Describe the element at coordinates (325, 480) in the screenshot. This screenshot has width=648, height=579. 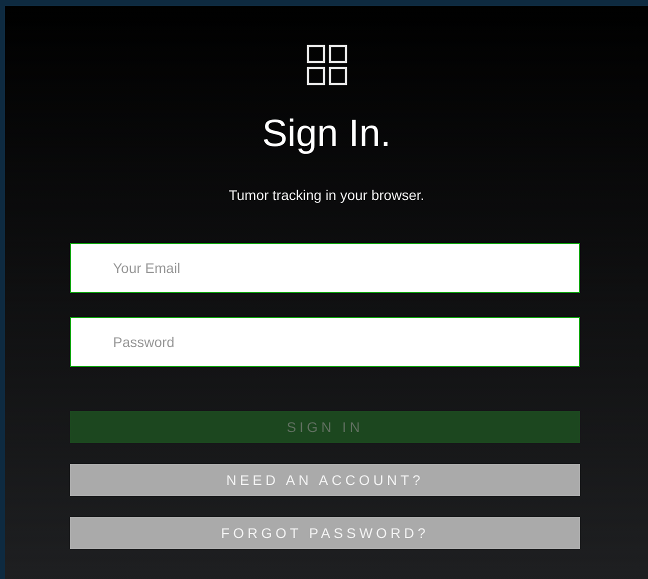
I see `link-button: NEED AN ACCOUNT?` at that location.